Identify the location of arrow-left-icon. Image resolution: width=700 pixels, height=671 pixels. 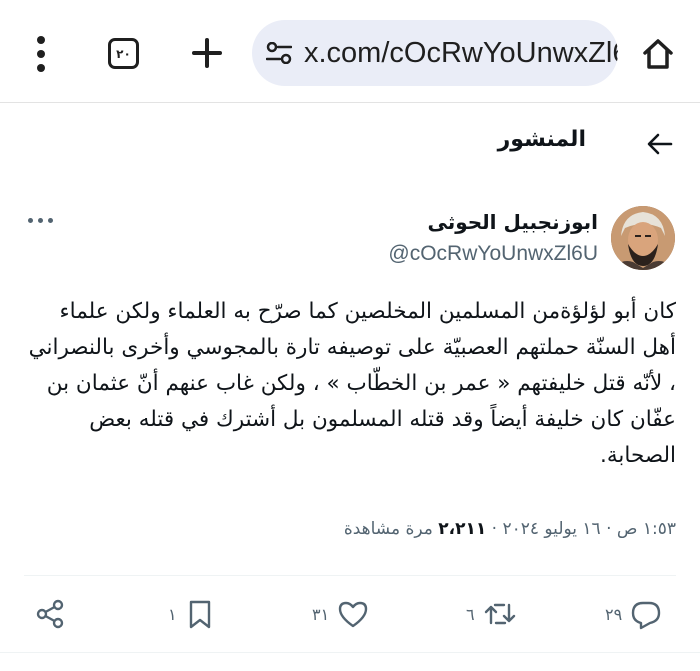
(660, 144).